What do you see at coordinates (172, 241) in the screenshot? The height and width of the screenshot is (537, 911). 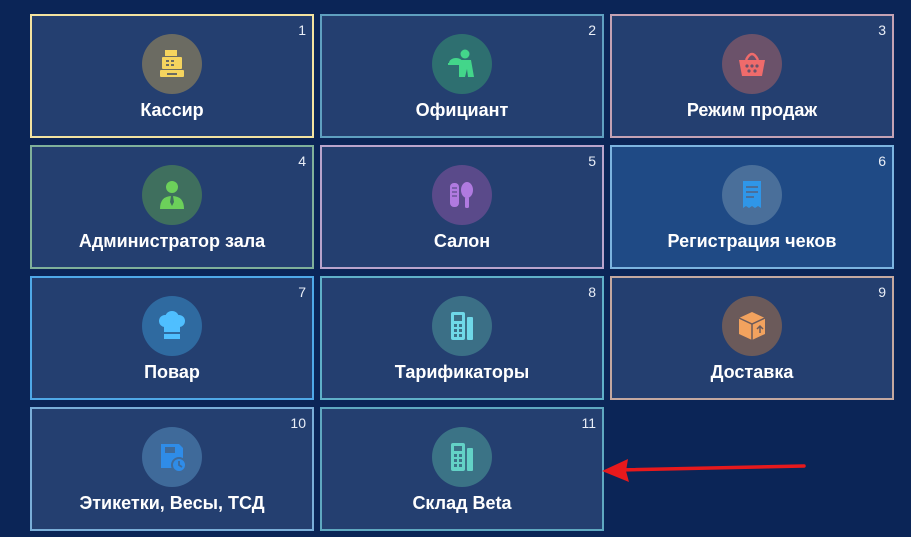 I see `tile-label: Администратор зала` at bounding box center [172, 241].